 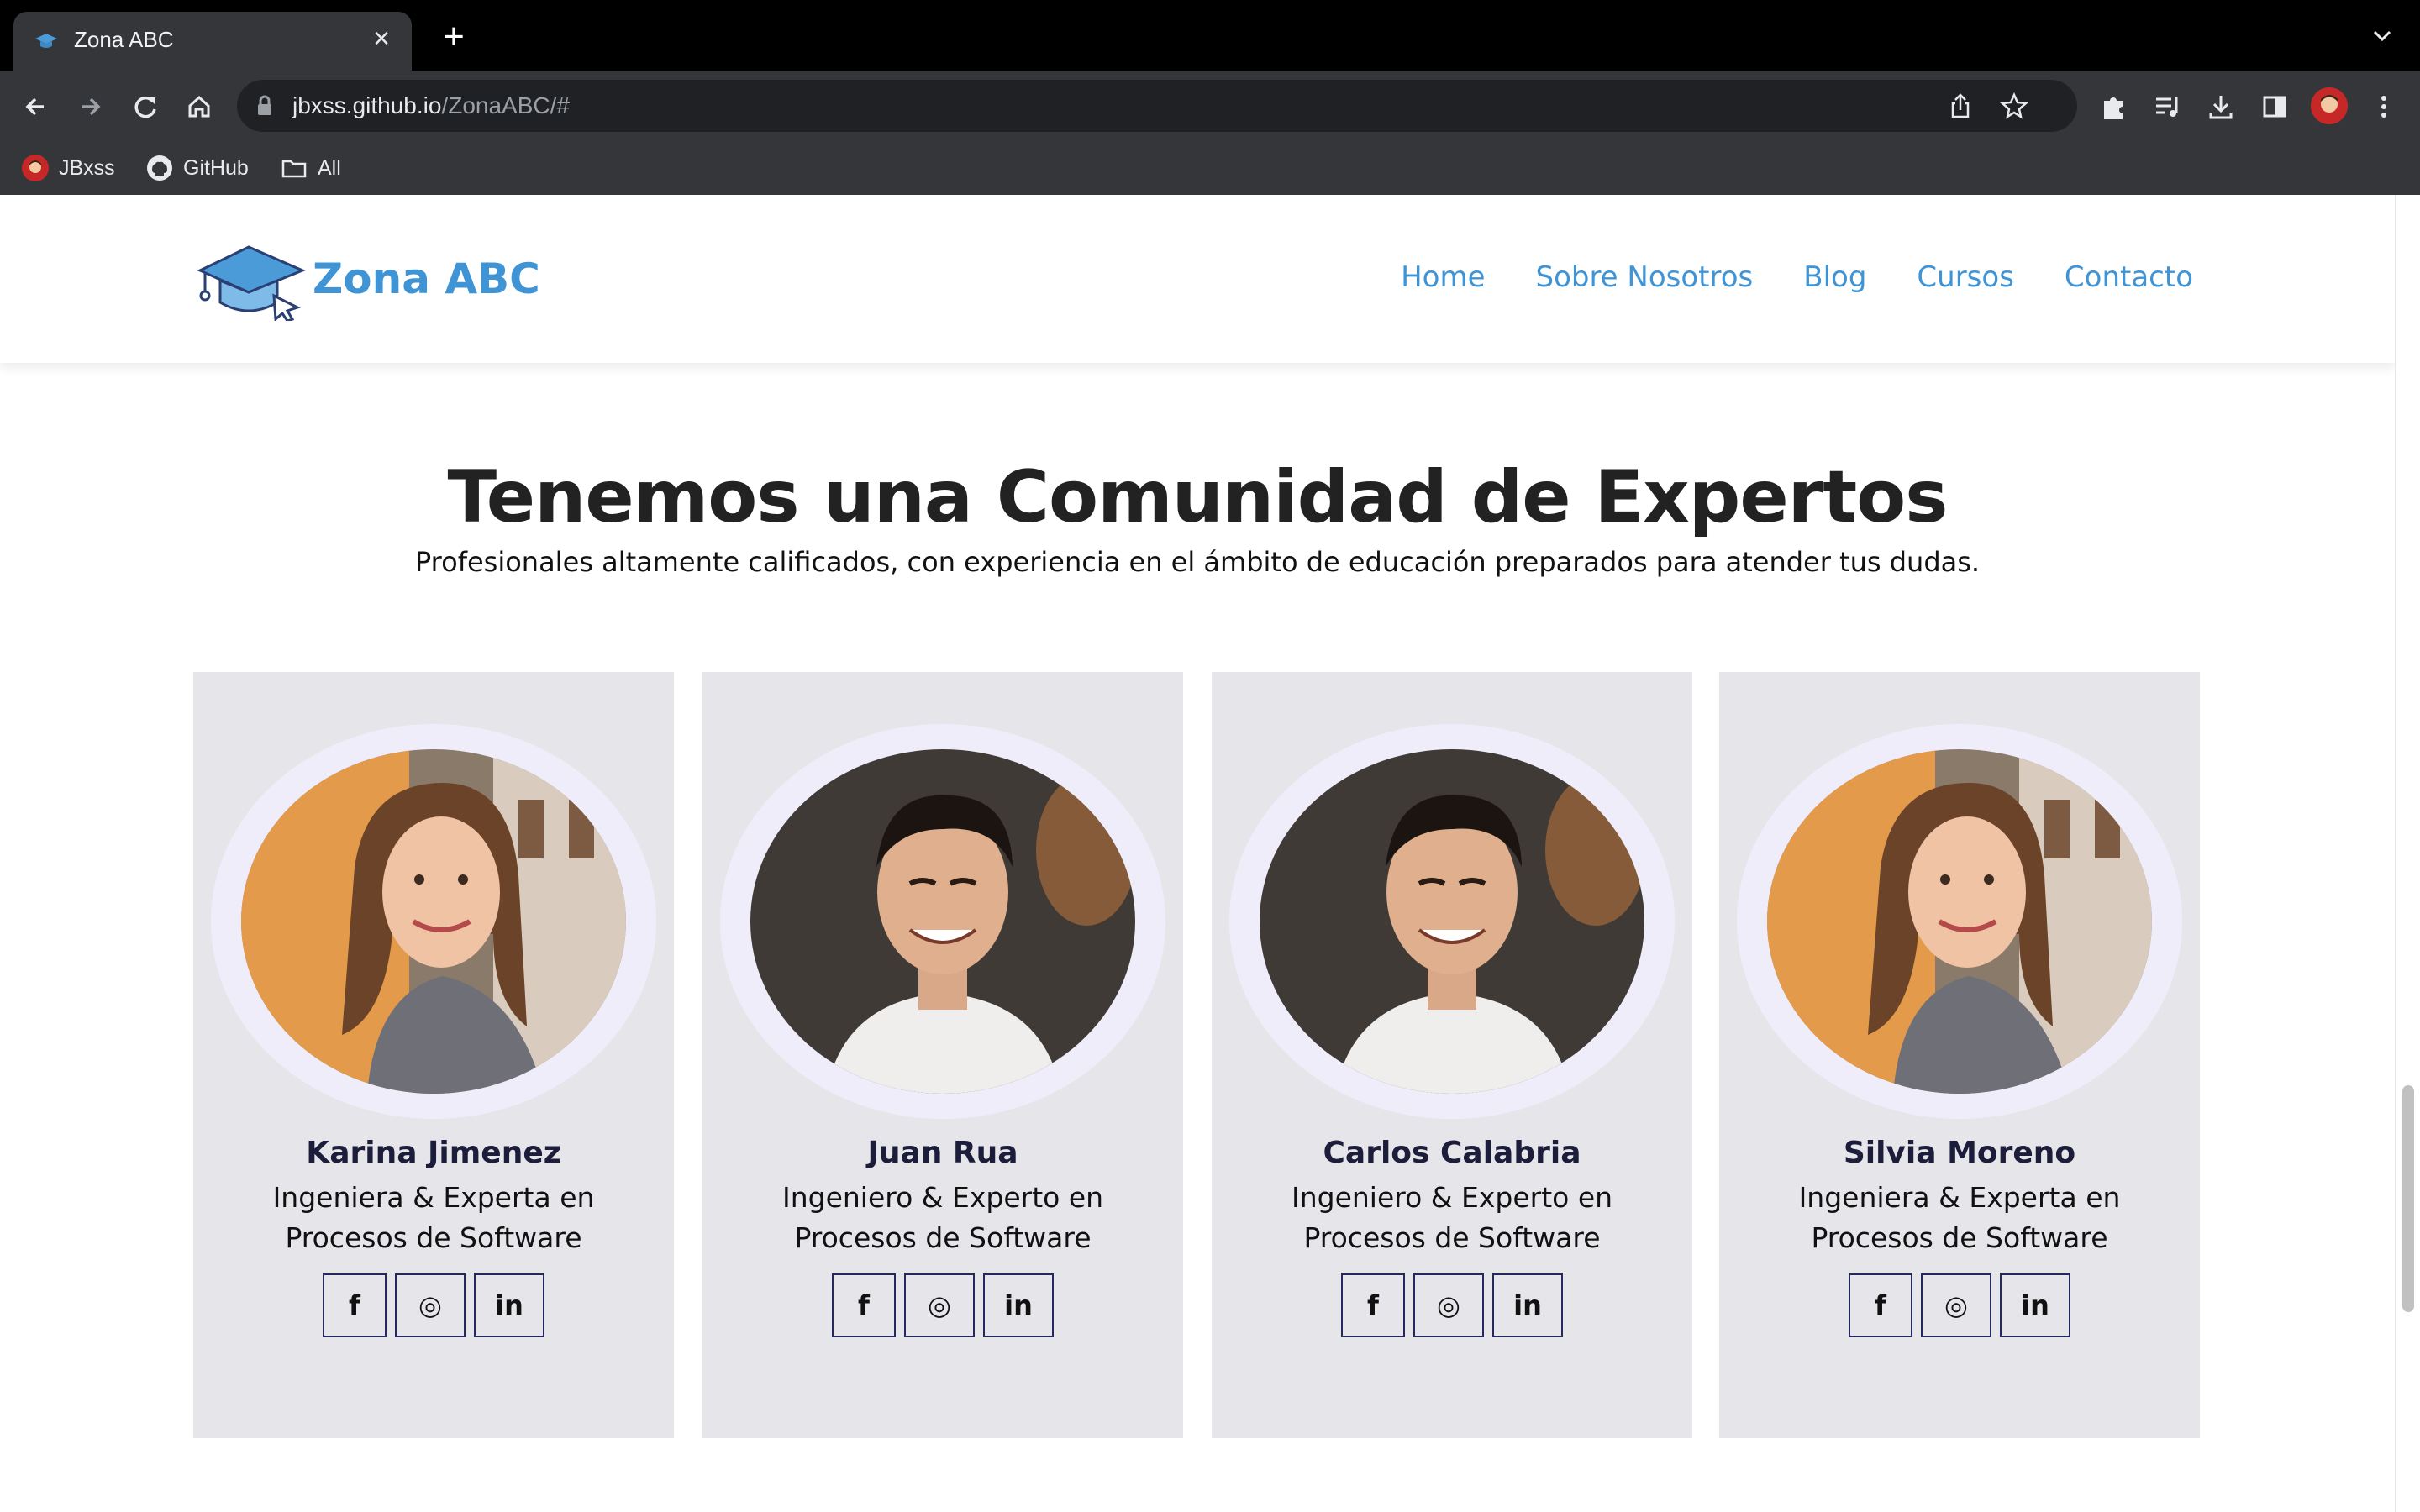 I want to click on star-icon, so click(x=2014, y=106).